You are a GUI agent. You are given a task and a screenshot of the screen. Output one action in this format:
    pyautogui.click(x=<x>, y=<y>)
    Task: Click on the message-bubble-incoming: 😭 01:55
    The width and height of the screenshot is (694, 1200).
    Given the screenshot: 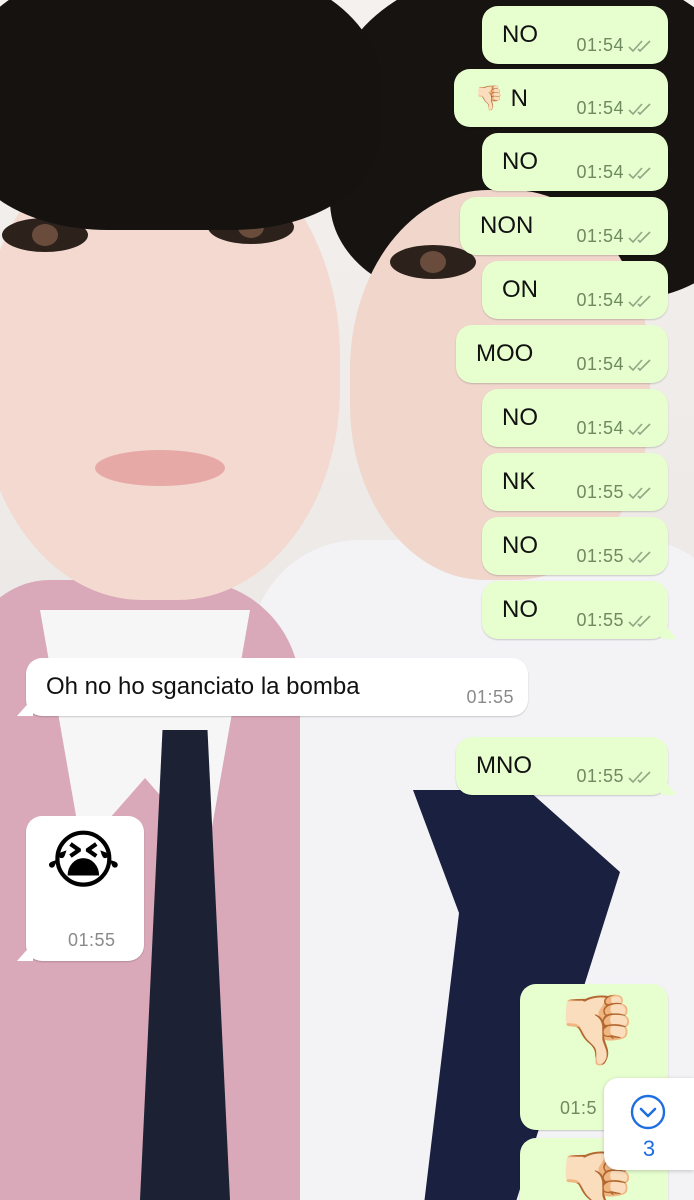 What is the action you would take?
    pyautogui.click(x=85, y=888)
    